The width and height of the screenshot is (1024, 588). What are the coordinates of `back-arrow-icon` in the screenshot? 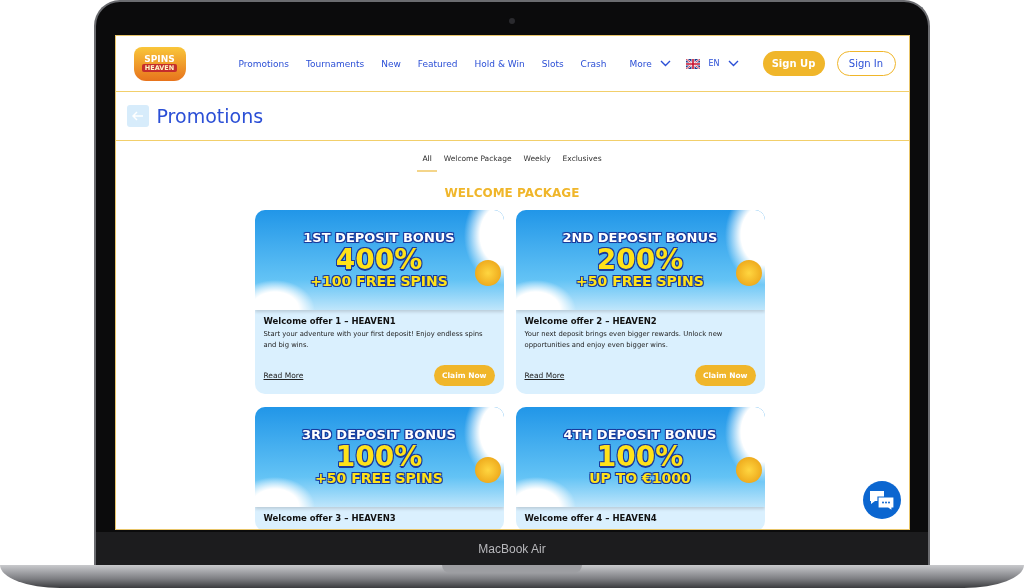 It's located at (137, 116).